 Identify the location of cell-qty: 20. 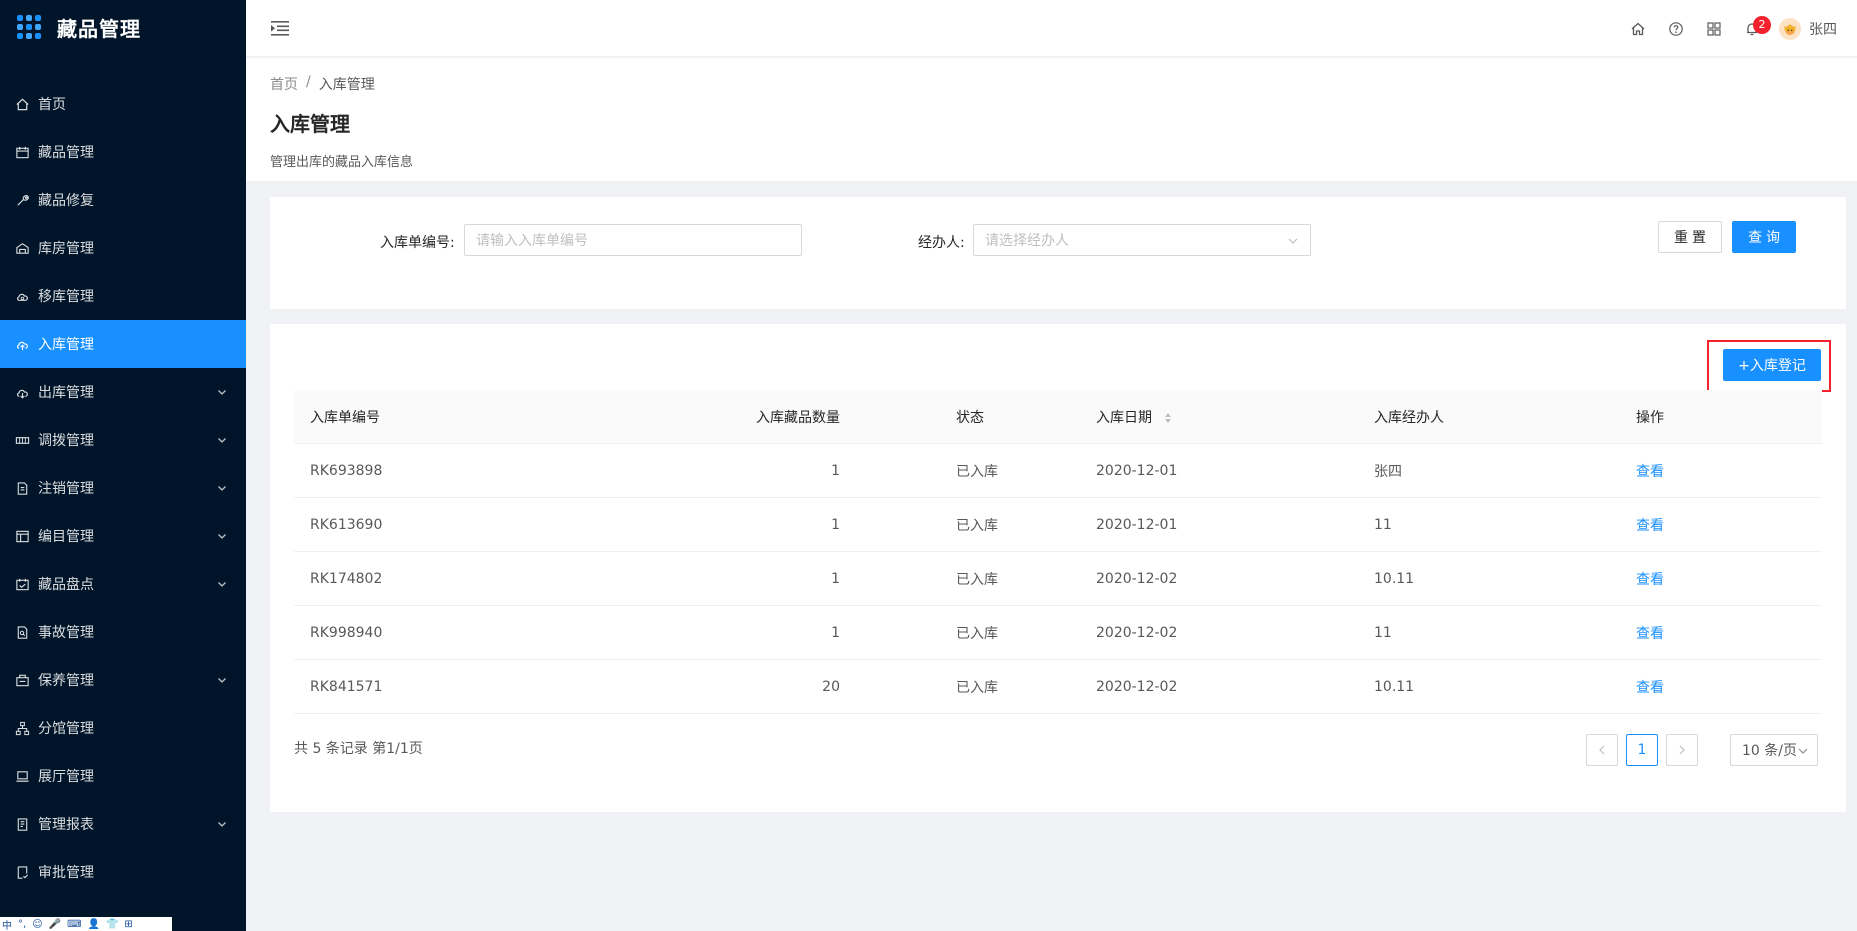
(831, 686).